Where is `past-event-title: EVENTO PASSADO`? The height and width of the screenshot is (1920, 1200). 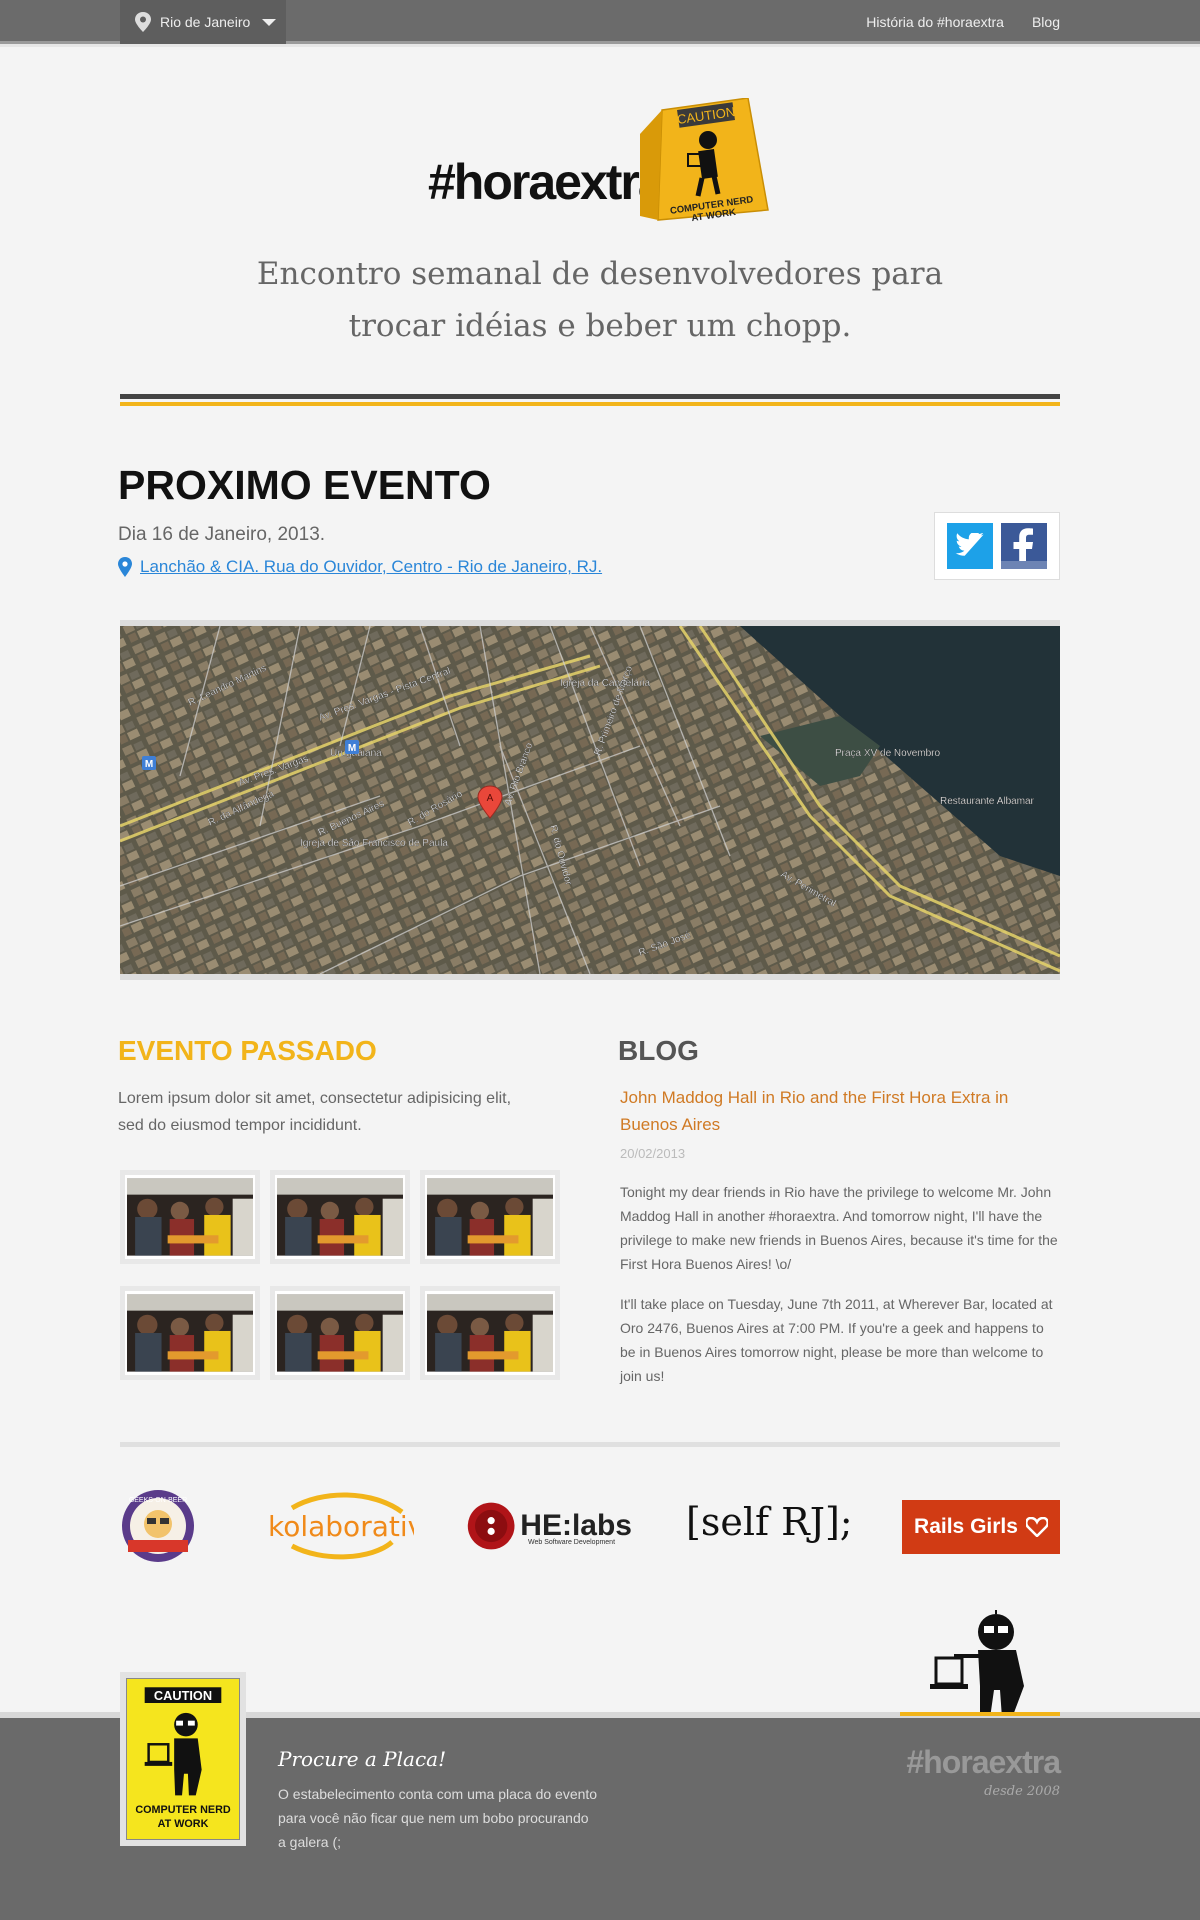
past-event-title: EVENTO PASSADO is located at coordinates (247, 1050).